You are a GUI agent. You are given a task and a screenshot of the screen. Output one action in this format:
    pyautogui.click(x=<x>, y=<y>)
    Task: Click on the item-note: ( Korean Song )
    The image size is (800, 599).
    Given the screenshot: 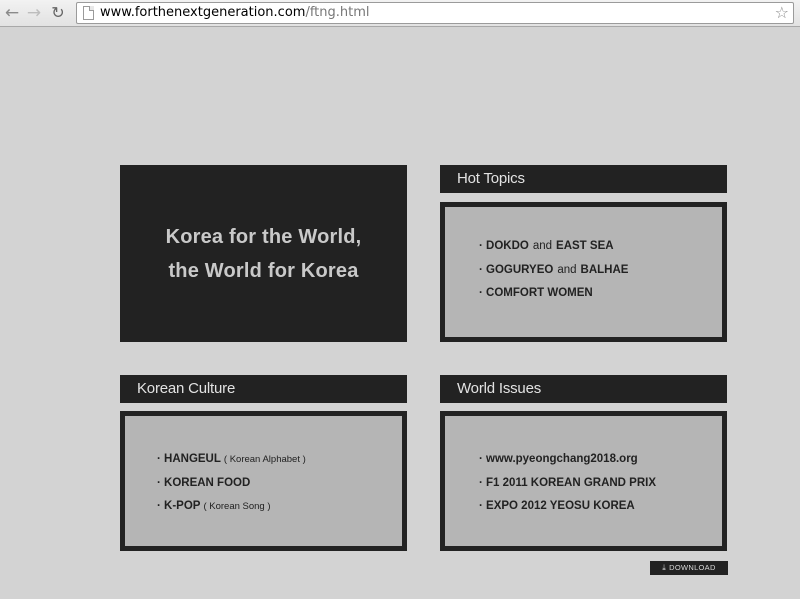 What is the action you would take?
    pyautogui.click(x=235, y=506)
    